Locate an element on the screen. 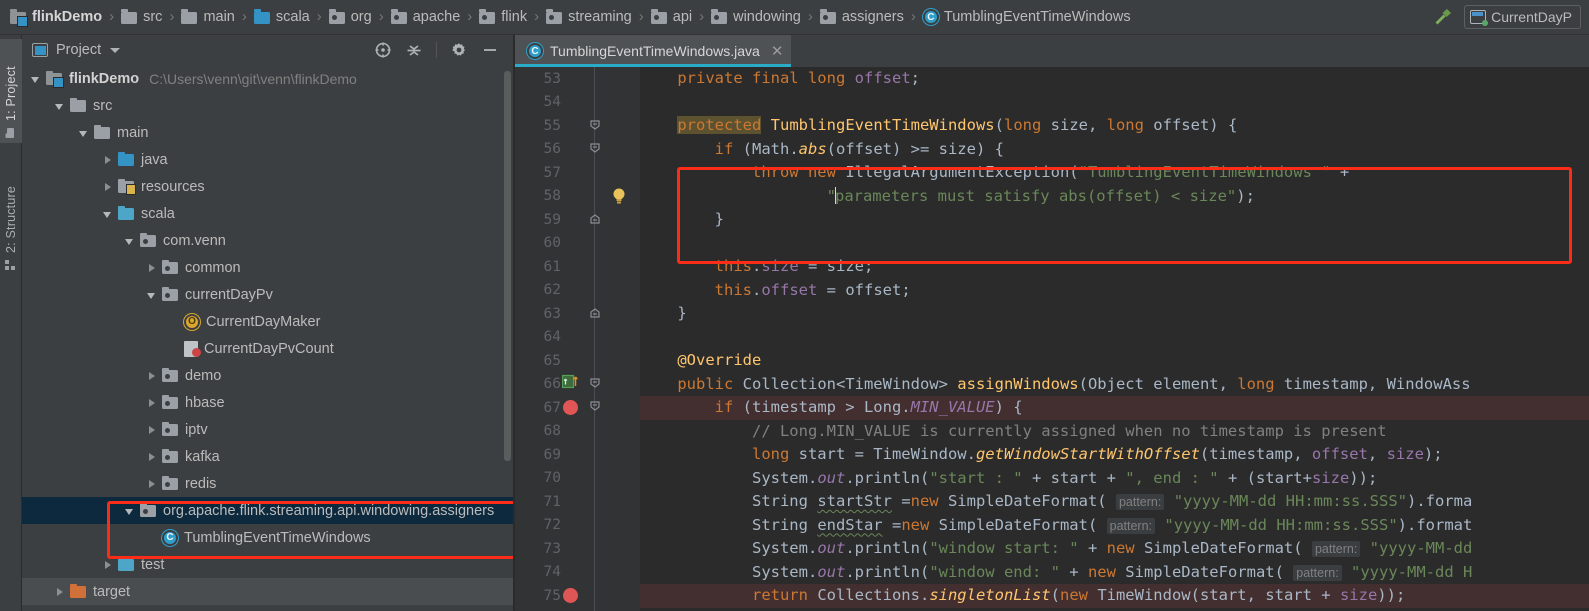 Image resolution: width=1589 pixels, height=611 pixels. close-icon: ✕ is located at coordinates (777, 51).